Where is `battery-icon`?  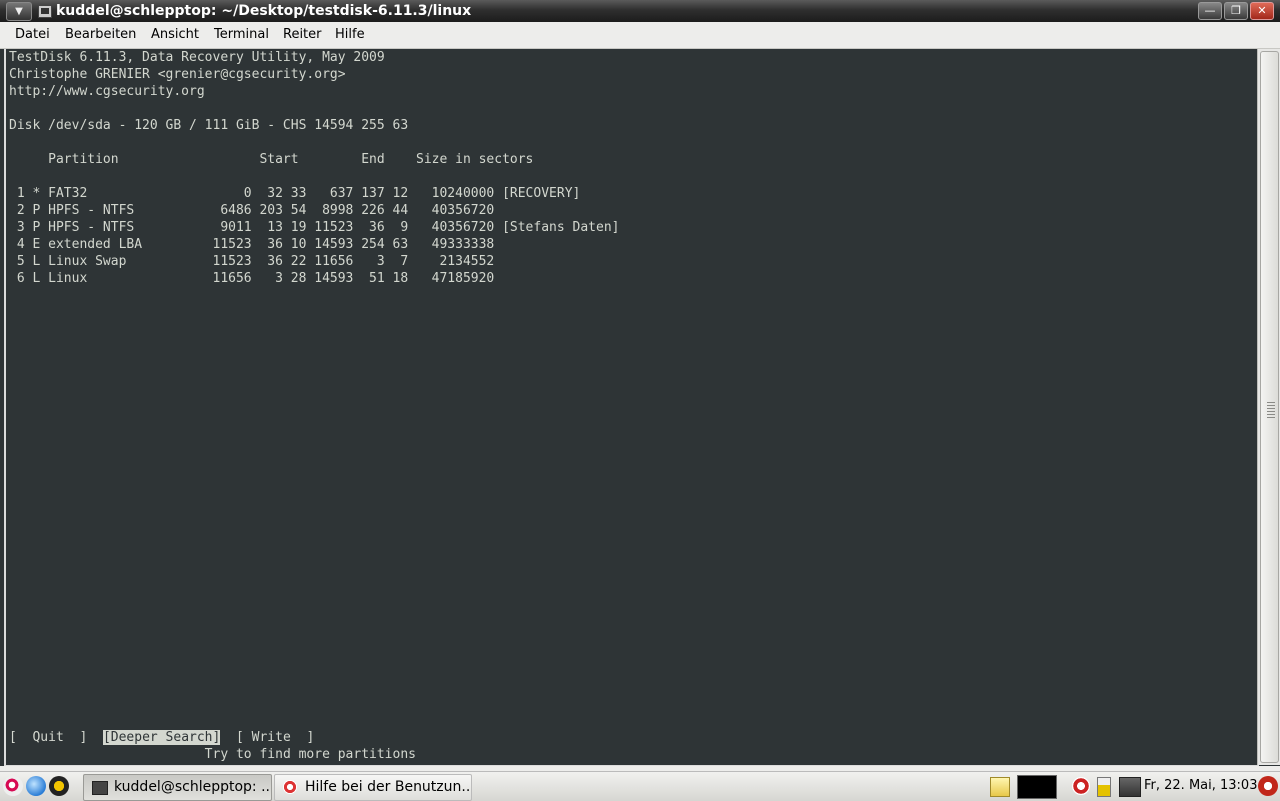 battery-icon is located at coordinates (1104, 787).